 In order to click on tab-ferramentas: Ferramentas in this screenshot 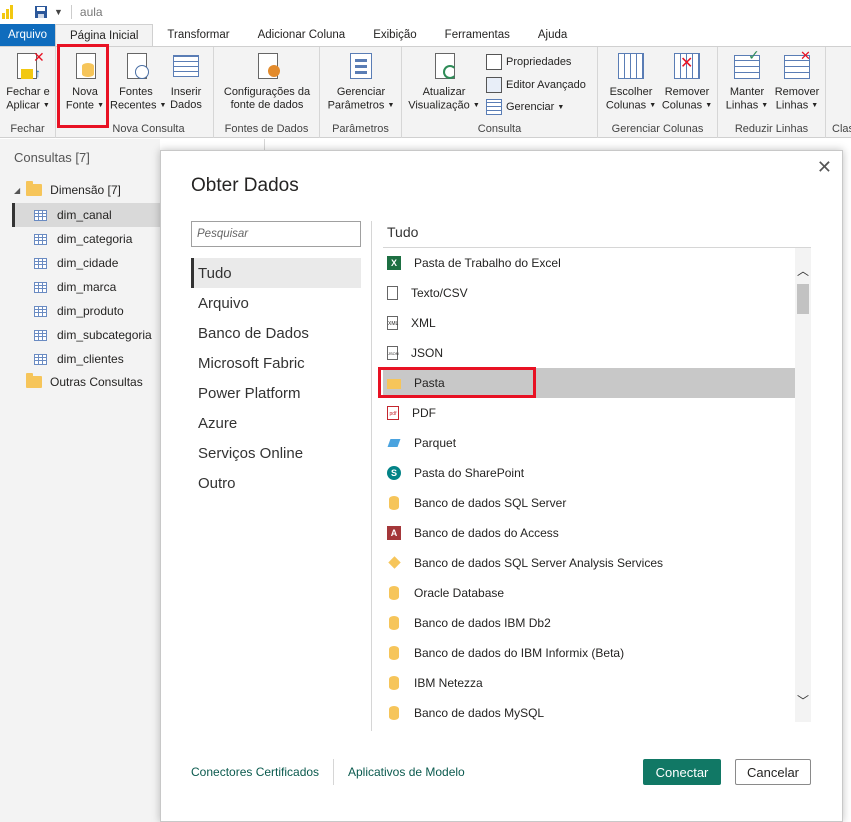, I will do `click(477, 35)`.